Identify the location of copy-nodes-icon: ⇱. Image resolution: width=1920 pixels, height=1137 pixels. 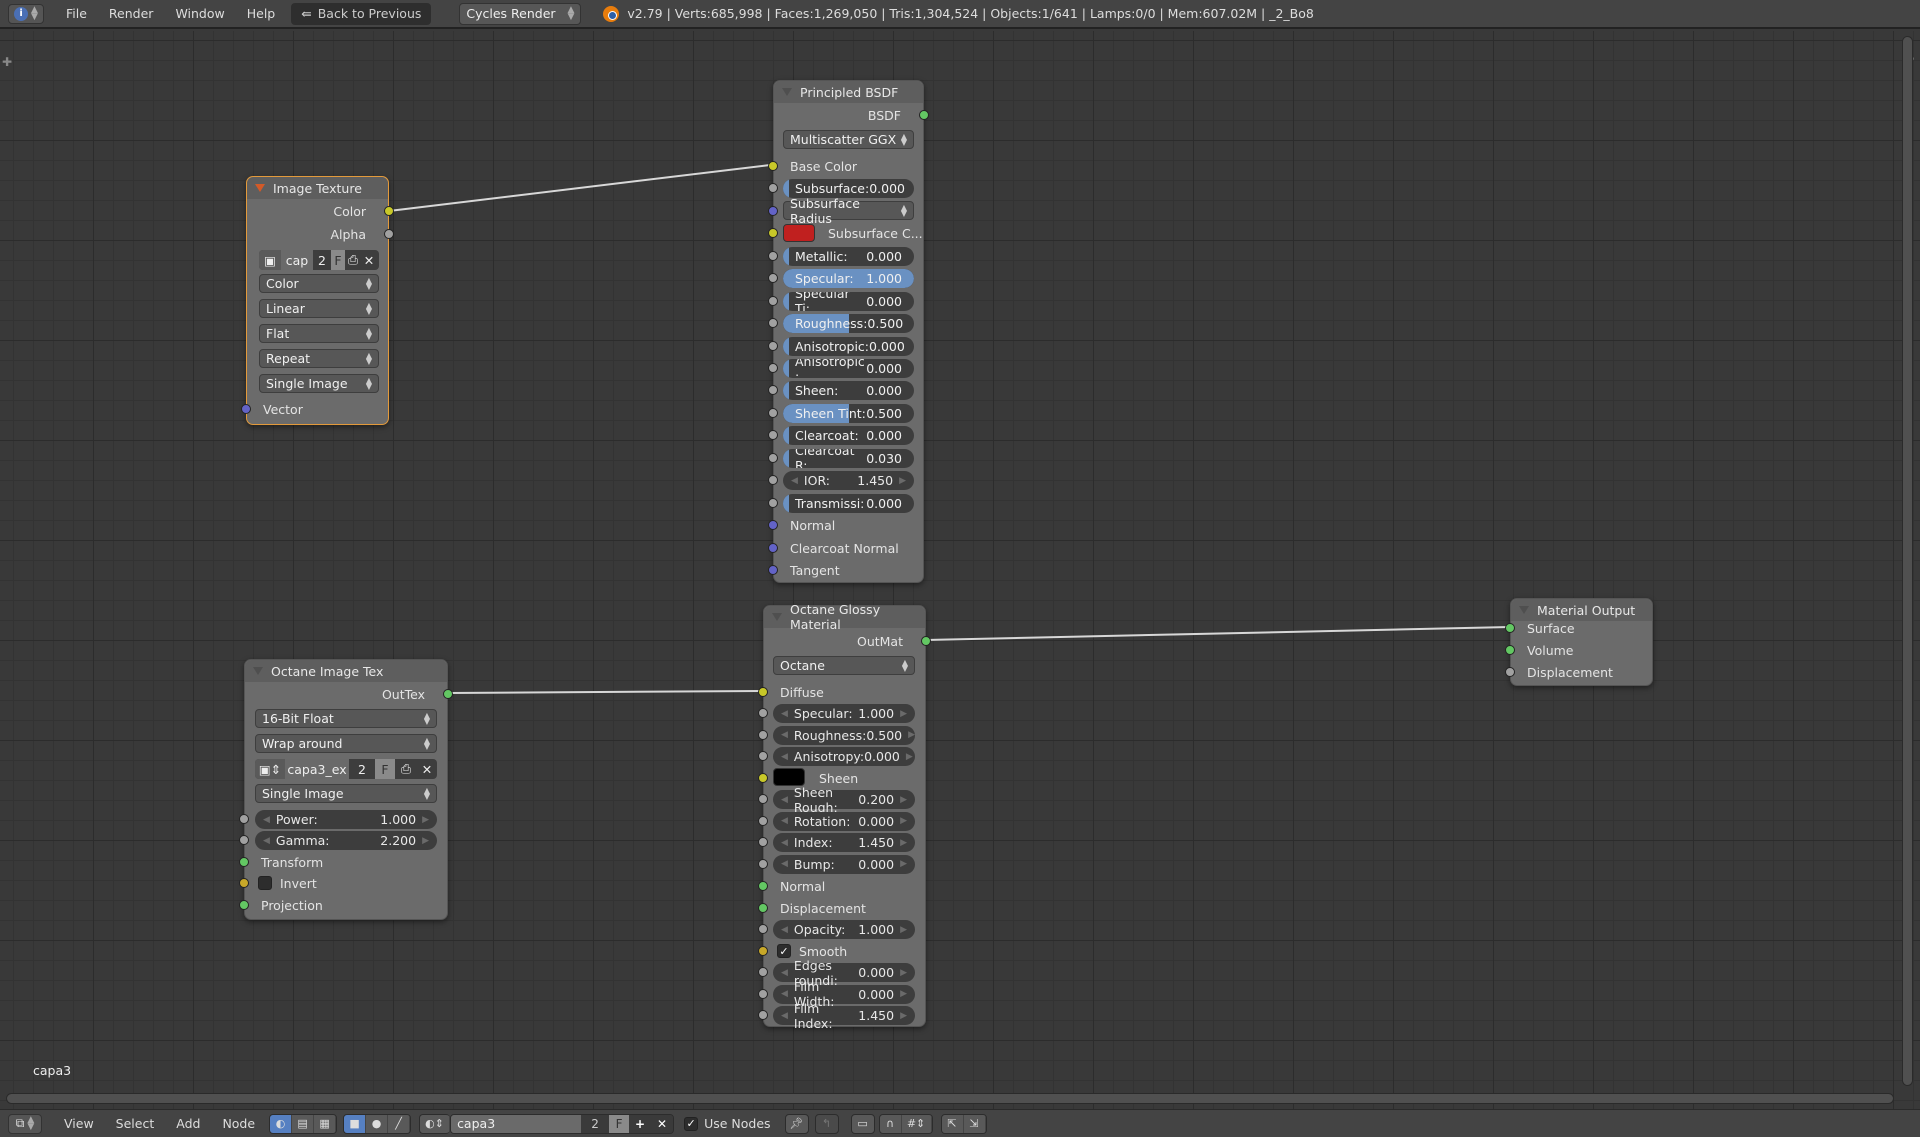
(952, 1123).